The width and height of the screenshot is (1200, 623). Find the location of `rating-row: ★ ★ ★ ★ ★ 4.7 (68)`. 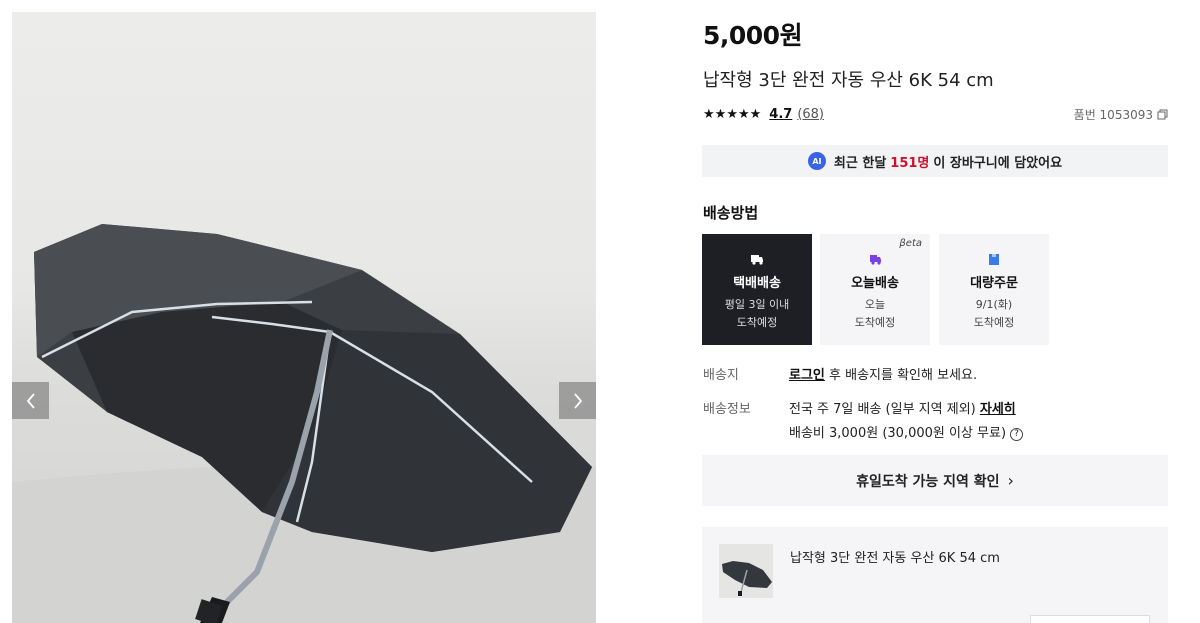

rating-row: ★ ★ ★ ★ ★ 4.7 (68) is located at coordinates (763, 114).